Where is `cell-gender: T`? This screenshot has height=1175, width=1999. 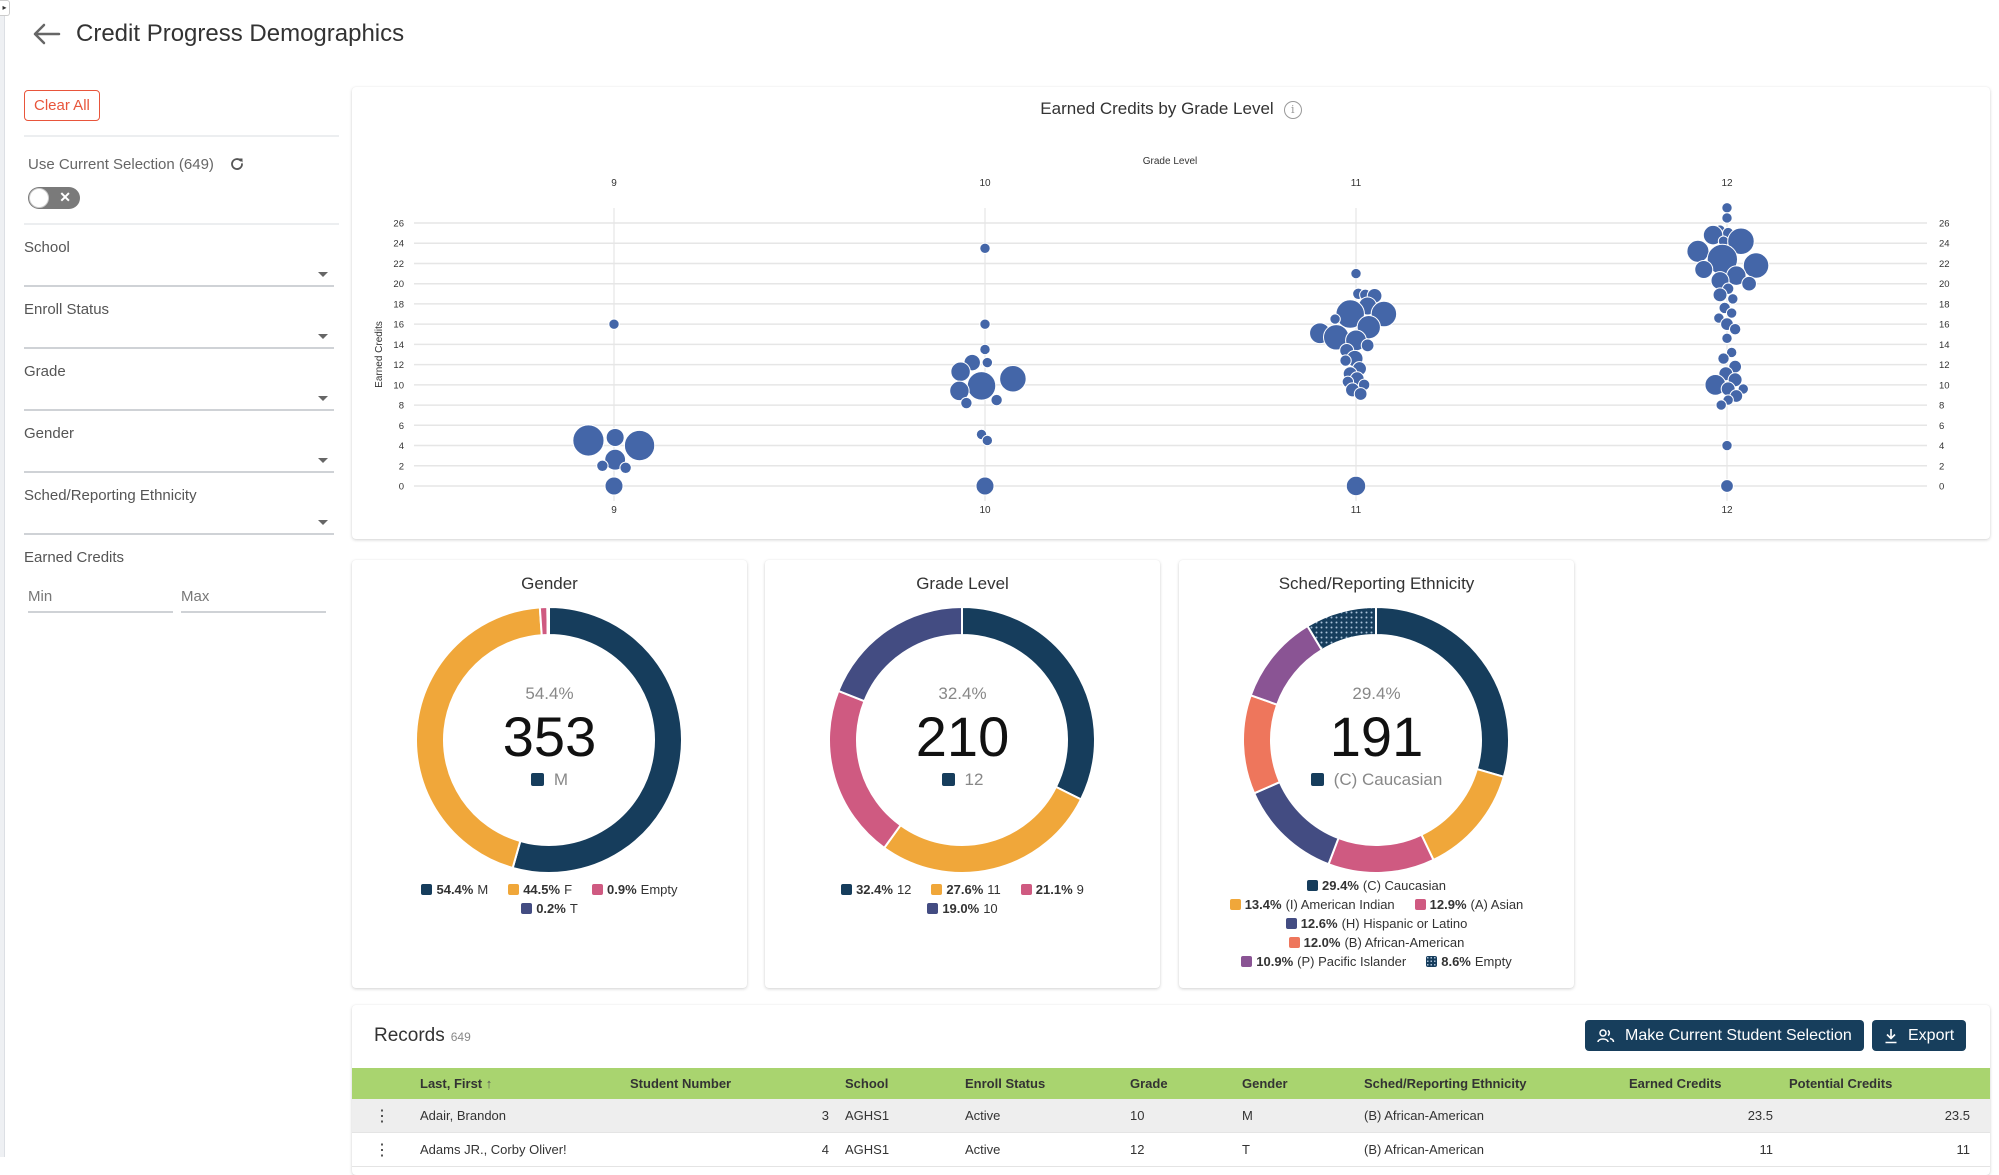
cell-gender: T is located at coordinates (1295, 1149).